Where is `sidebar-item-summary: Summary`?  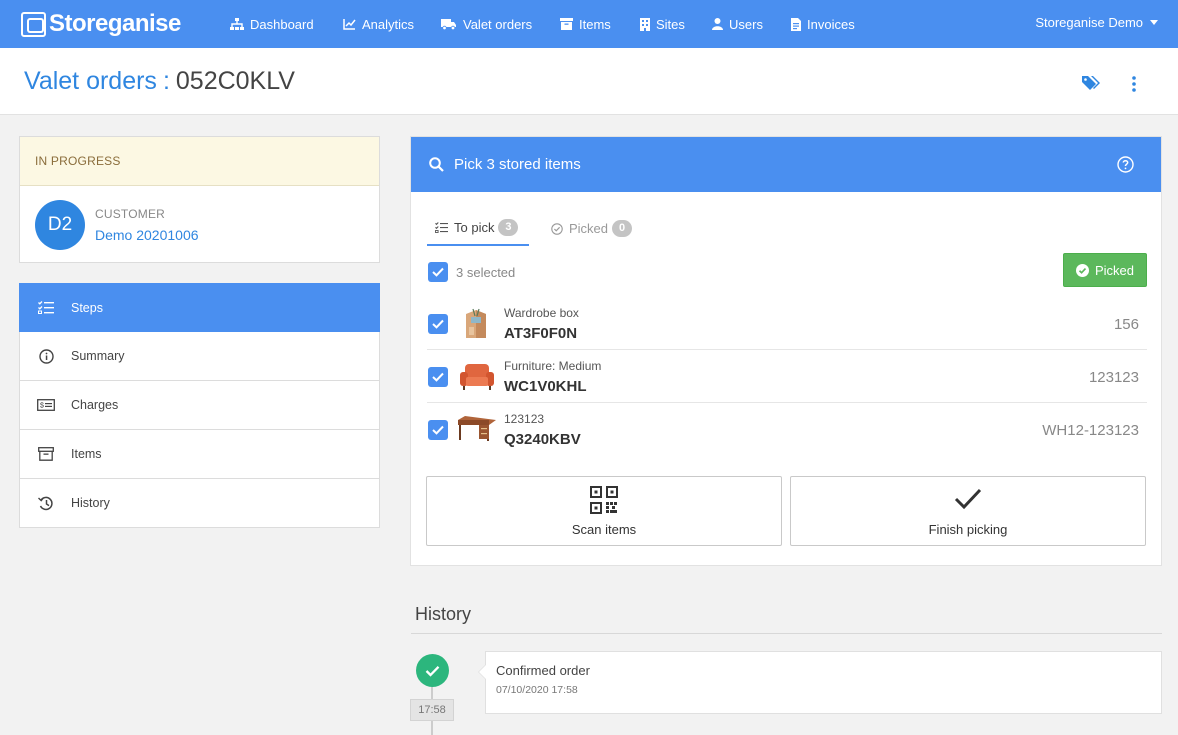
sidebar-item-summary: Summary is located at coordinates (199, 356).